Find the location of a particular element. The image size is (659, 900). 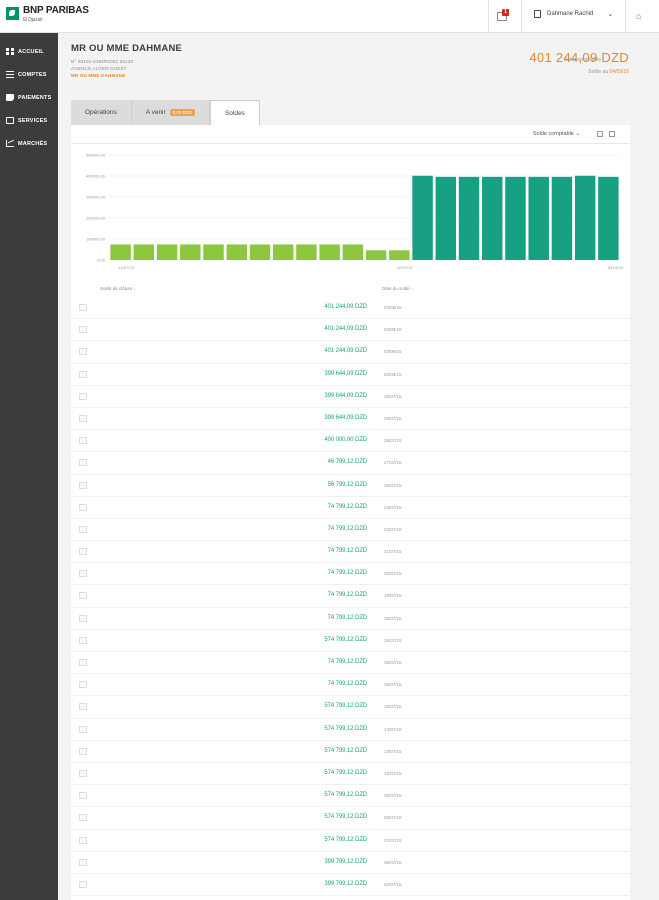

table-row: 574 799,12 DZD 08/07/15 is located at coordinates (350, 818).